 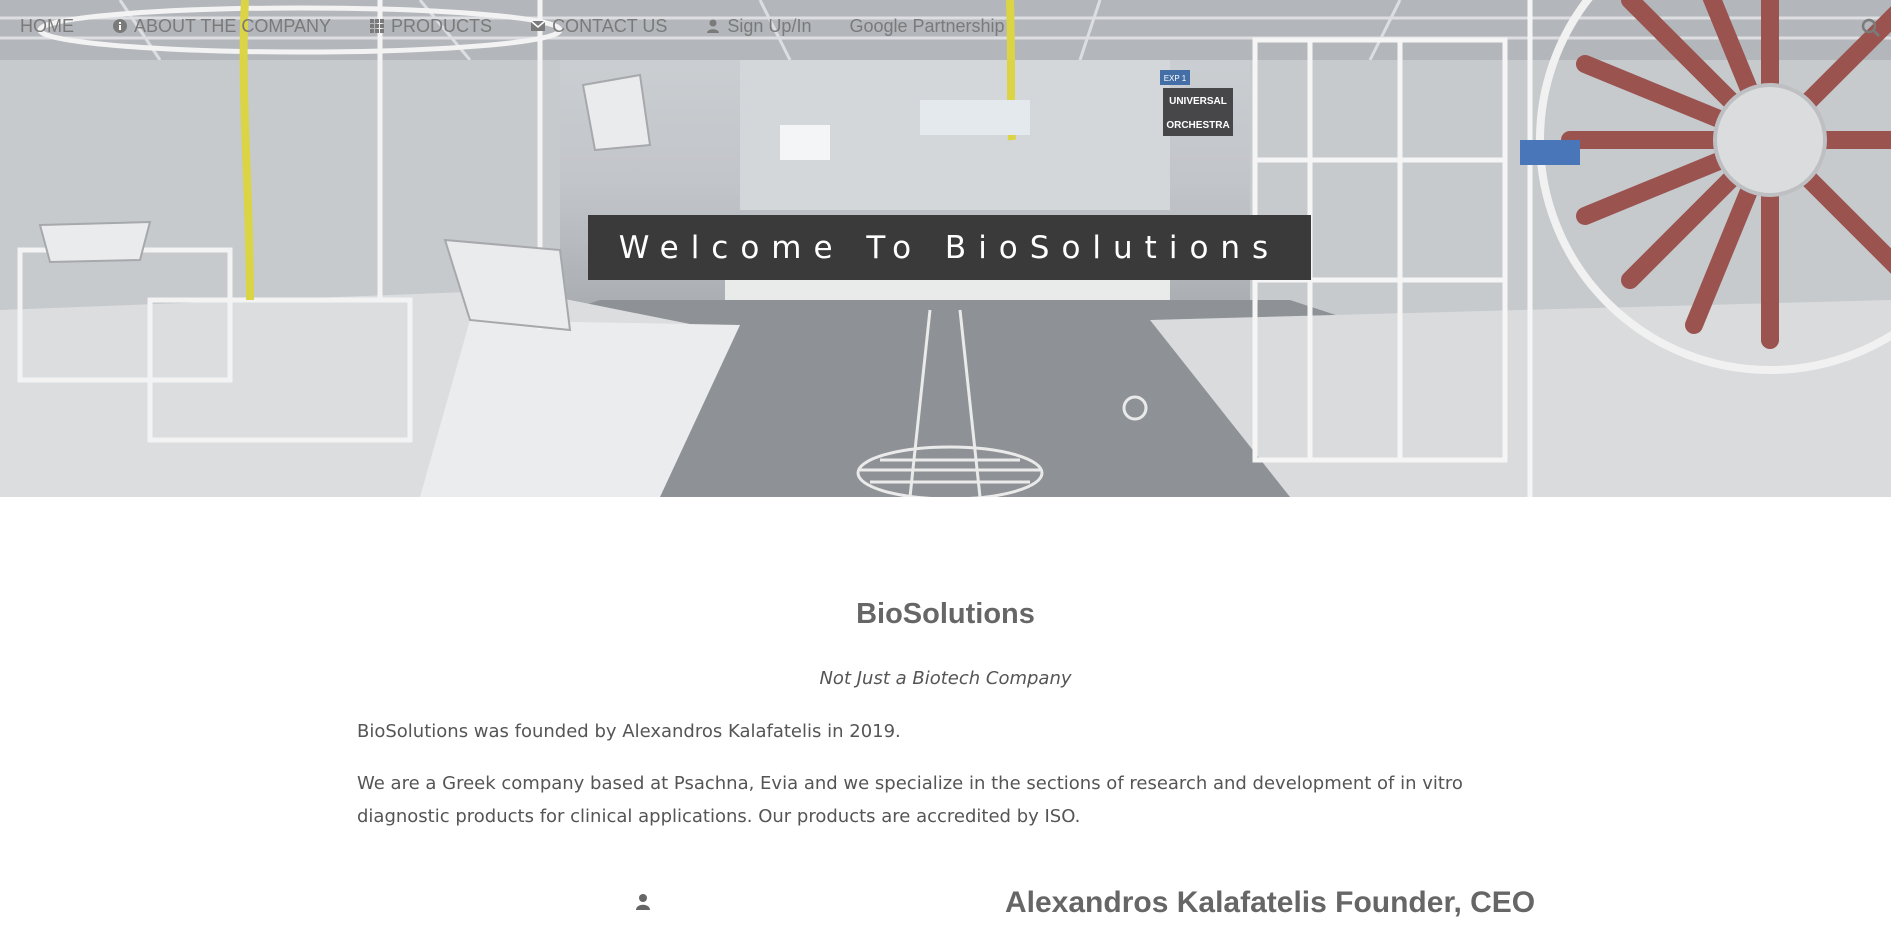 I want to click on nav-sign-up-in: Sign Up/In, so click(x=758, y=26).